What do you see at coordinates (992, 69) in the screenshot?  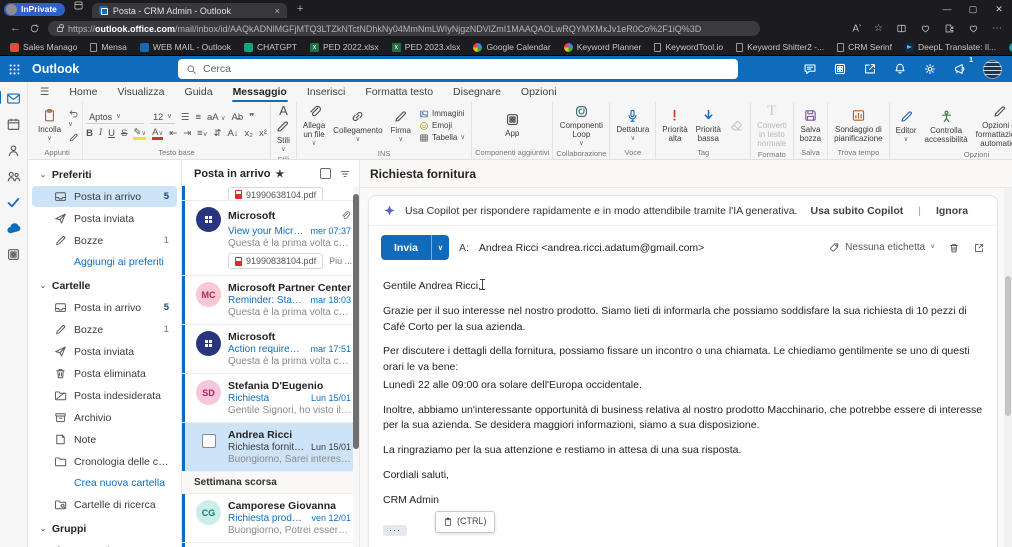 I see `account-avatar` at bounding box center [992, 69].